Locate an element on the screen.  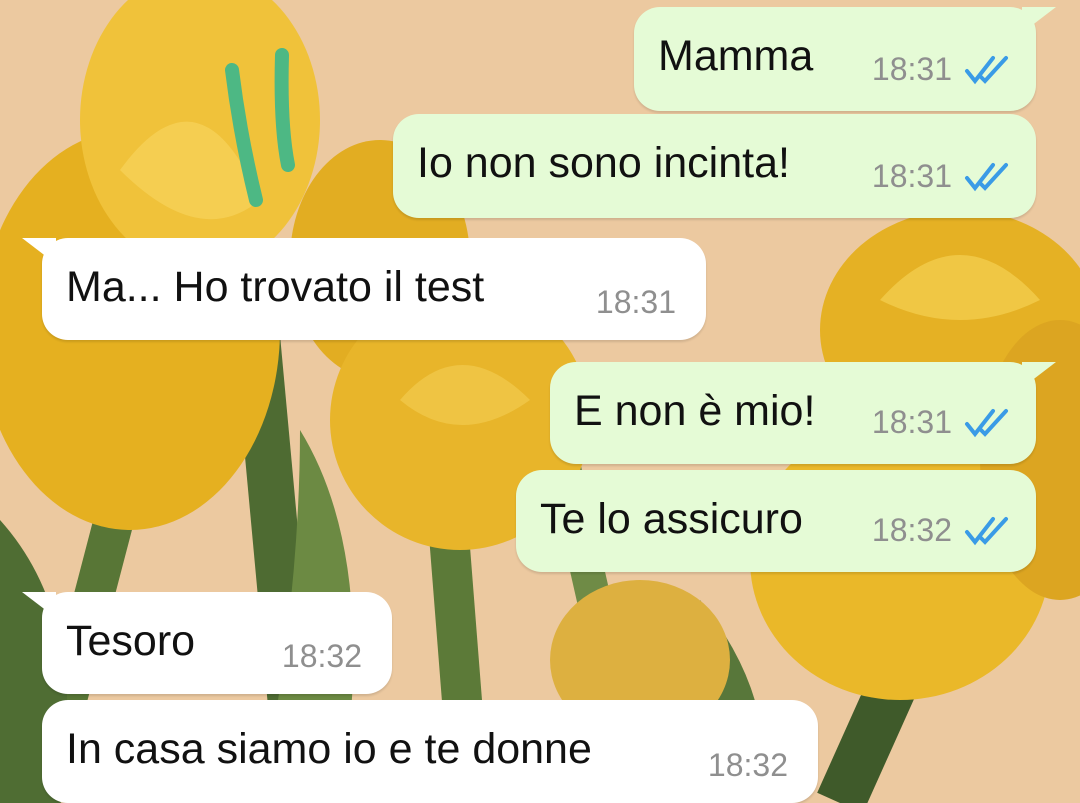
message-text: Te lo assicuro is located at coordinates (671, 519).